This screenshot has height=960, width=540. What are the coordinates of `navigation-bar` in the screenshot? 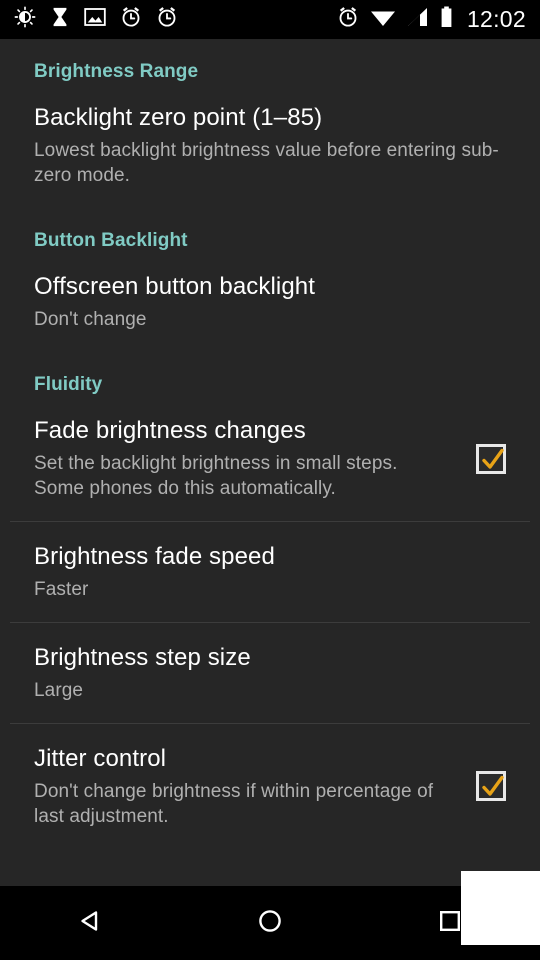 It's located at (270, 923).